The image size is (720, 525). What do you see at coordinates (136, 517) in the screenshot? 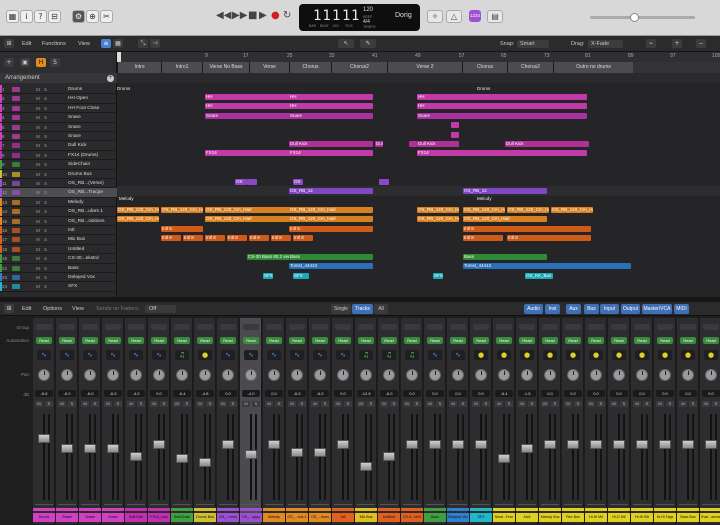
I see `strip-name: Dull Kick` at bounding box center [136, 517].